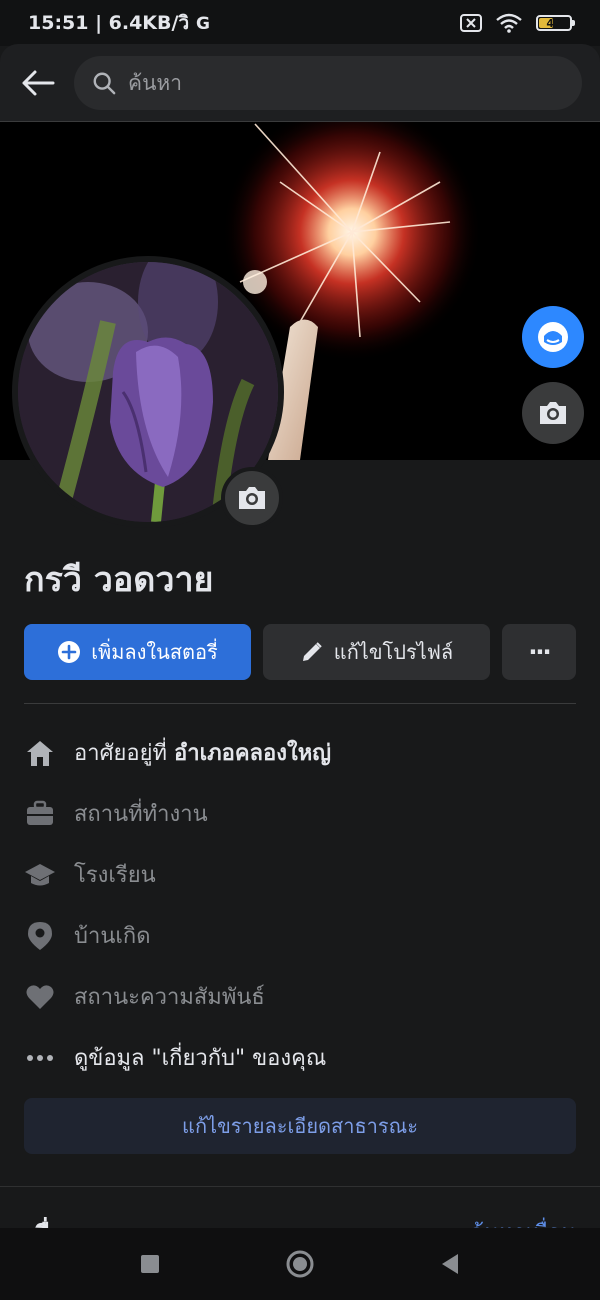 The width and height of the screenshot is (600, 1300). I want to click on svg-text: G, so click(203, 23).